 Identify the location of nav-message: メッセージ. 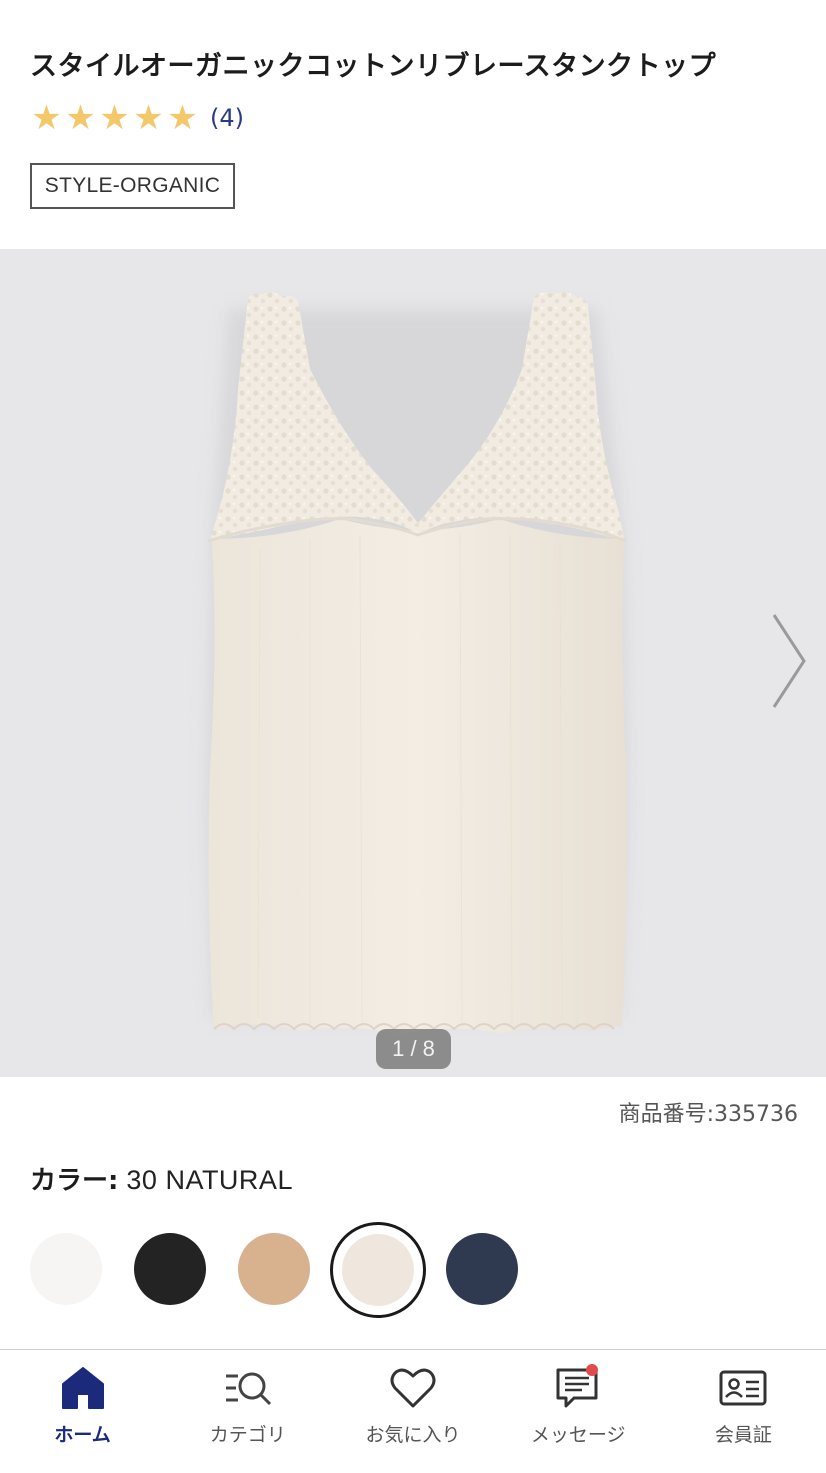
(578, 1411).